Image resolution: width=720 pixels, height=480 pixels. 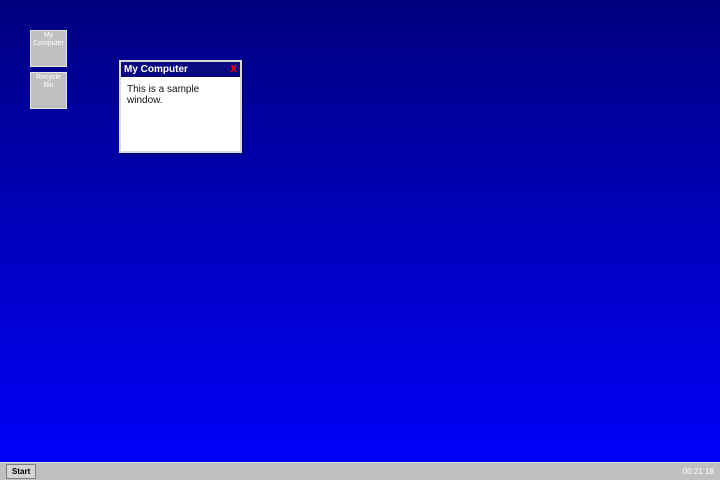 What do you see at coordinates (360, 471) in the screenshot?
I see `taskbar: Start 00:21:18` at bounding box center [360, 471].